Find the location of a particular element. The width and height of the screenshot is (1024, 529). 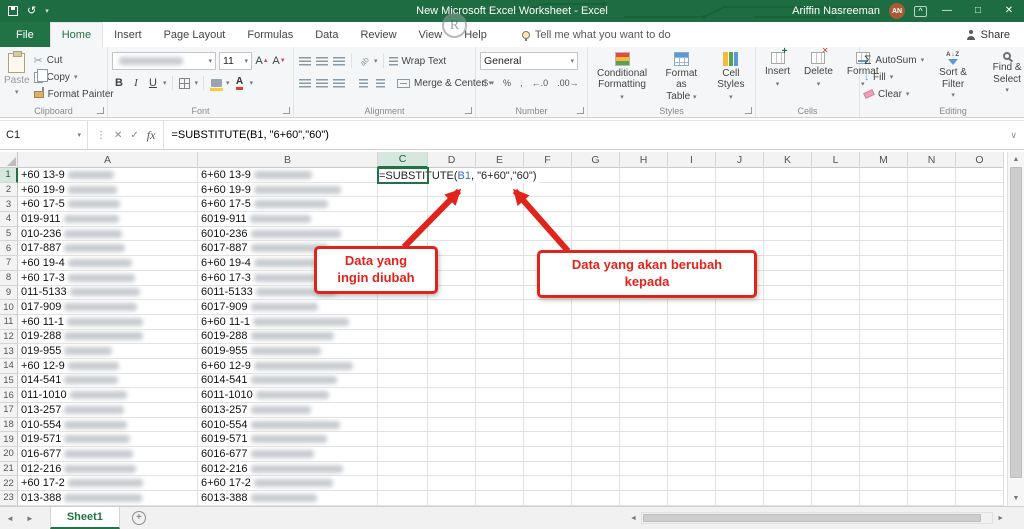

cell-D23 is located at coordinates (452, 498).